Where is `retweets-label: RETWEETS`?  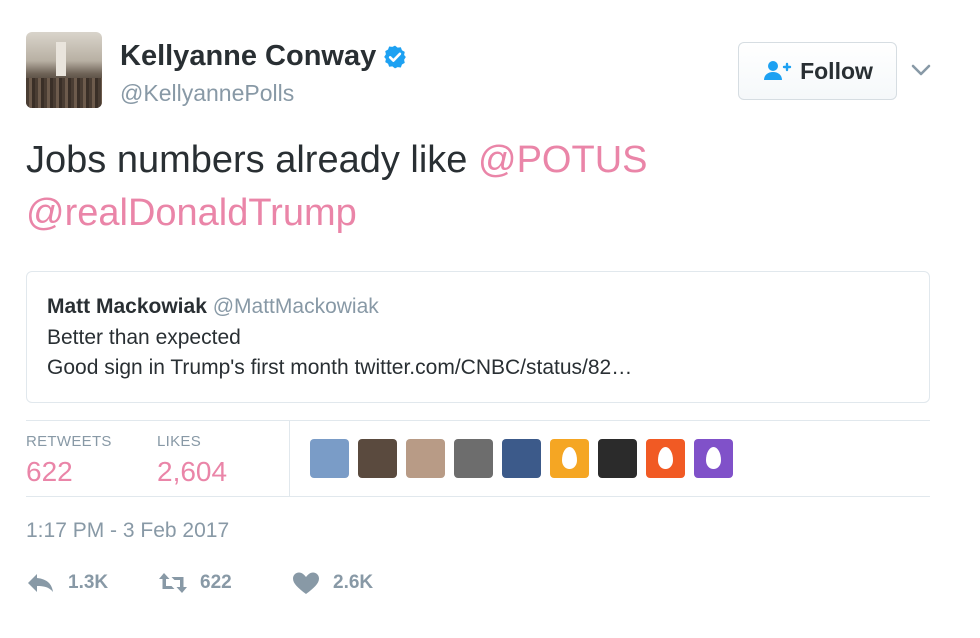 retweets-label: RETWEETS is located at coordinates (69, 441).